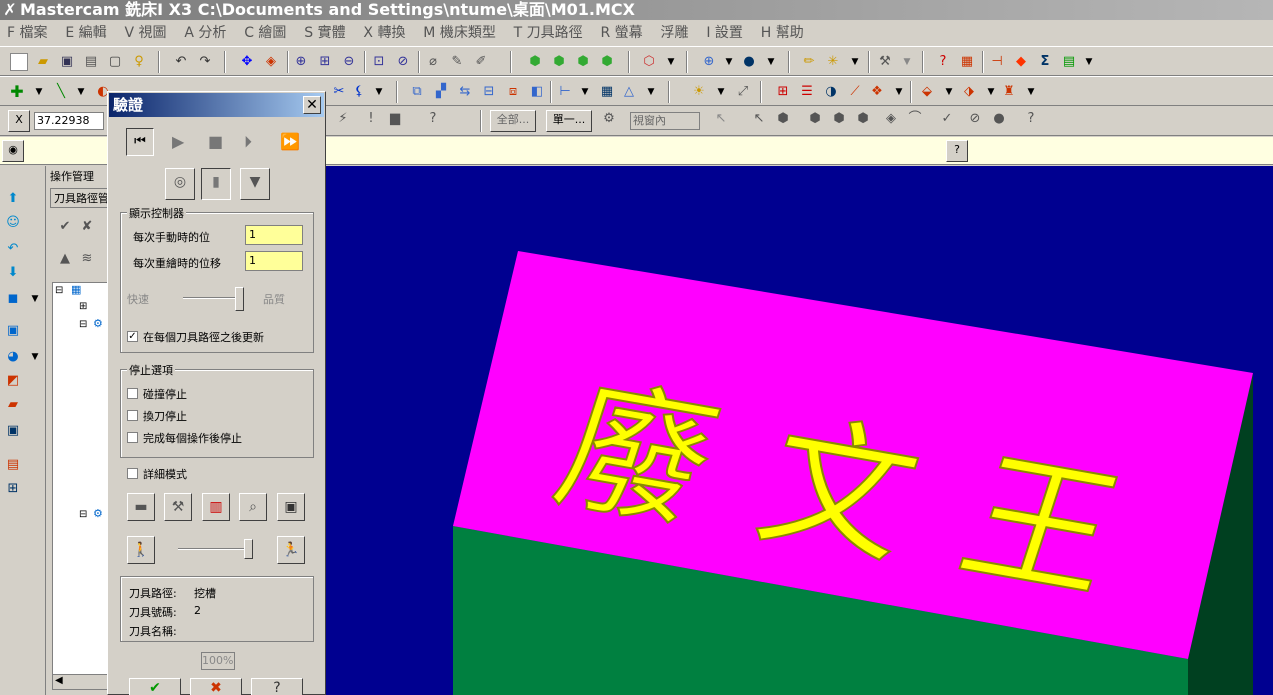 The width and height of the screenshot is (1273, 695). Describe the element at coordinates (178, 141) in the screenshot. I see `play-icon: ▶` at that location.